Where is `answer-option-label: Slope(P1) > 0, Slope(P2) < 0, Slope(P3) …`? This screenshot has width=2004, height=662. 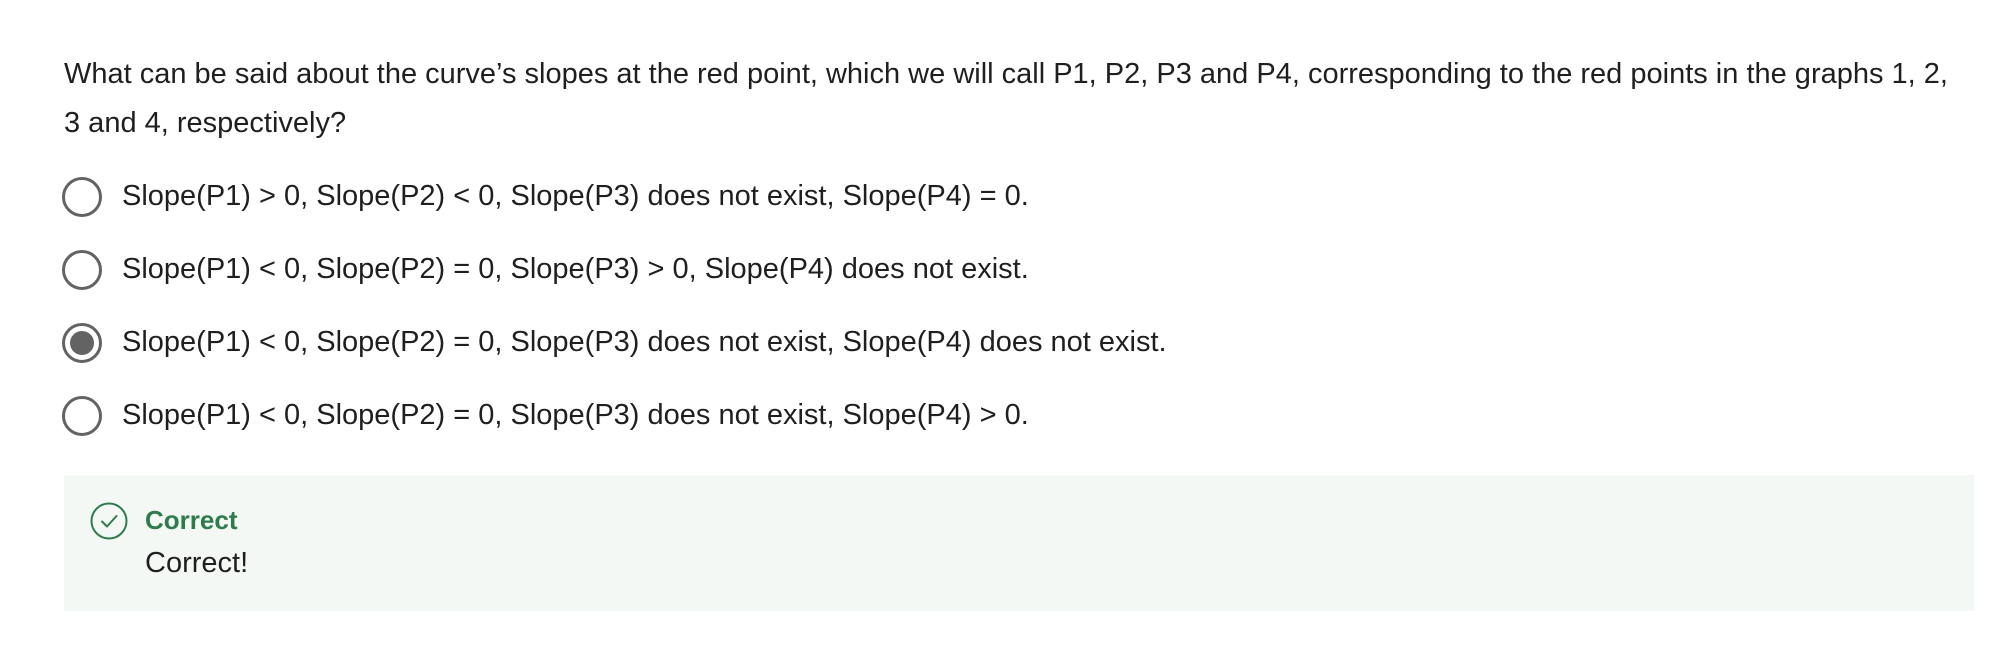 answer-option-label: Slope(P1) > 0, Slope(P2) < 0, Slope(P3) … is located at coordinates (575, 196).